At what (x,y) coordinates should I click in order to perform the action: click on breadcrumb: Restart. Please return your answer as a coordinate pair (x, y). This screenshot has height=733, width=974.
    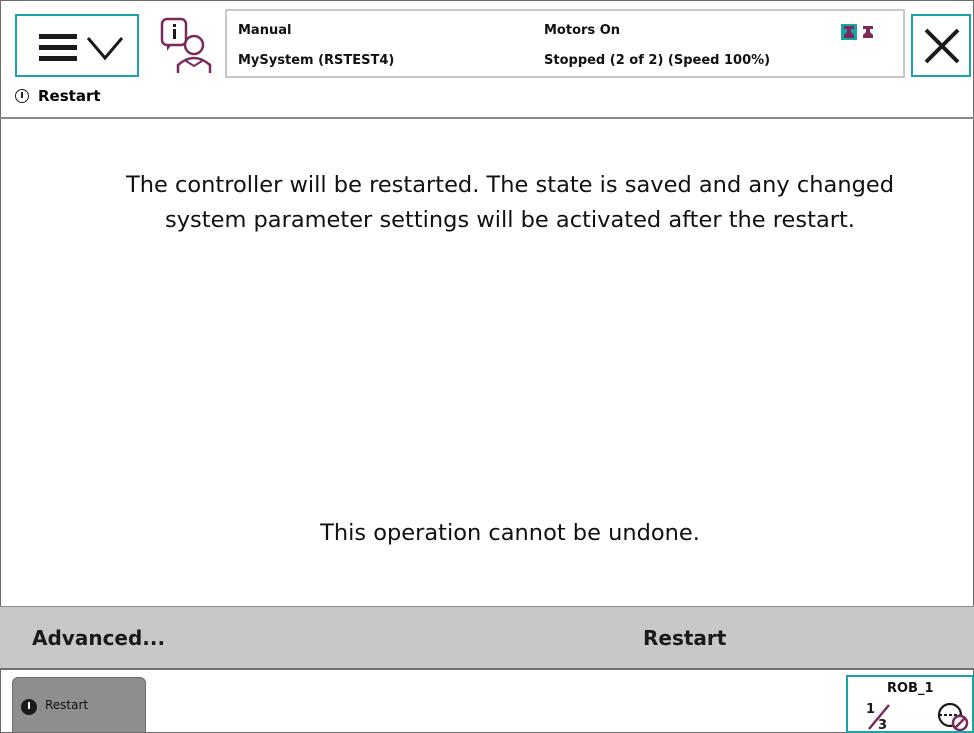
    Looking at the image, I should click on (58, 96).